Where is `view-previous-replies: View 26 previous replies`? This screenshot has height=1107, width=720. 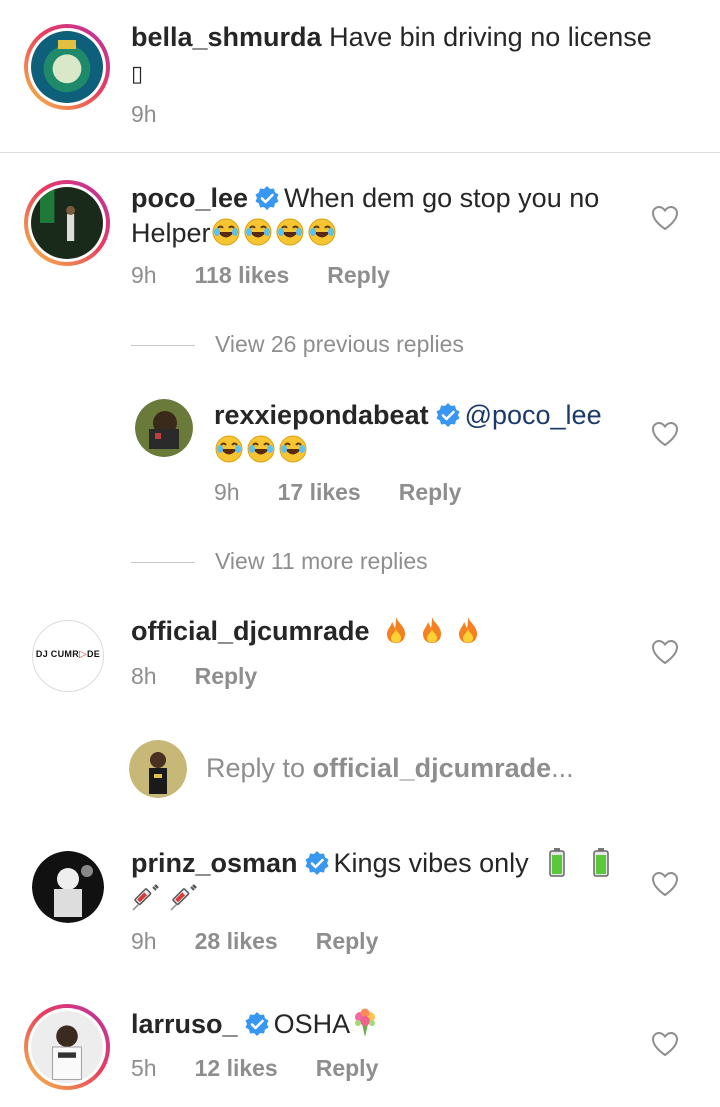 view-previous-replies: View 26 previous replies is located at coordinates (297, 344).